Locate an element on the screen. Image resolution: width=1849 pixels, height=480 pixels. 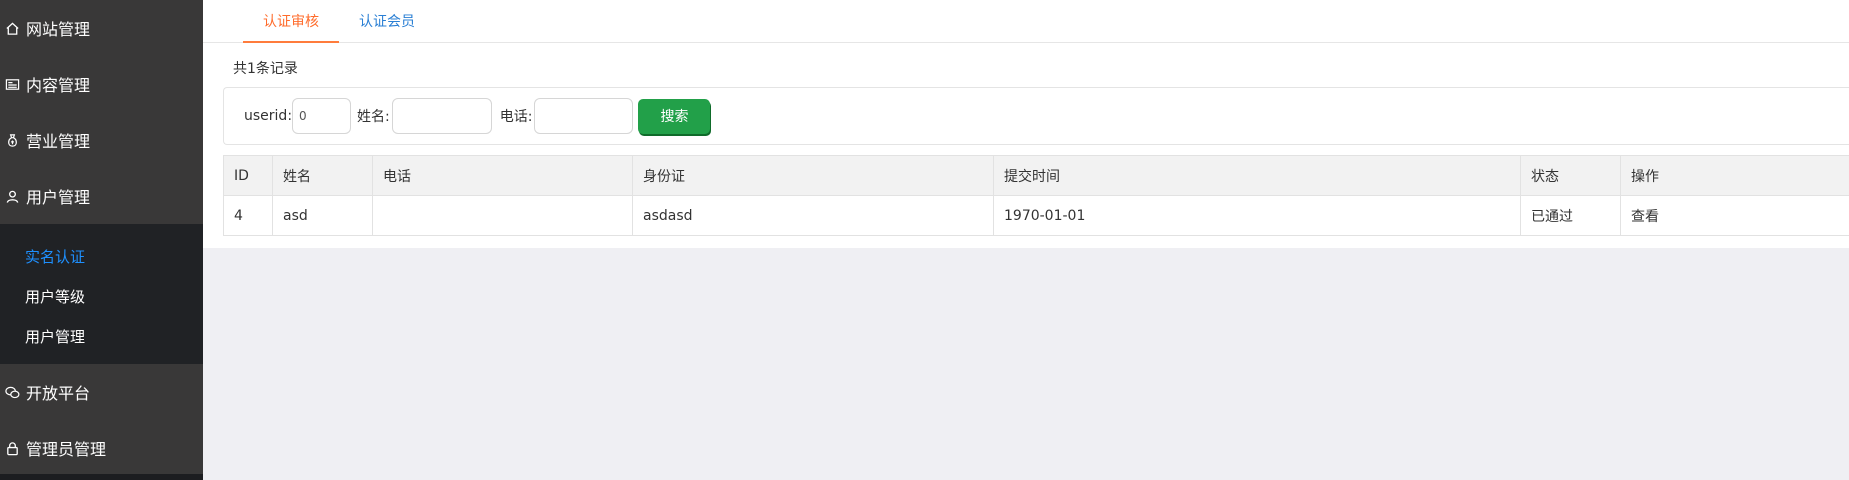
money-bag-icon is located at coordinates (12, 140).